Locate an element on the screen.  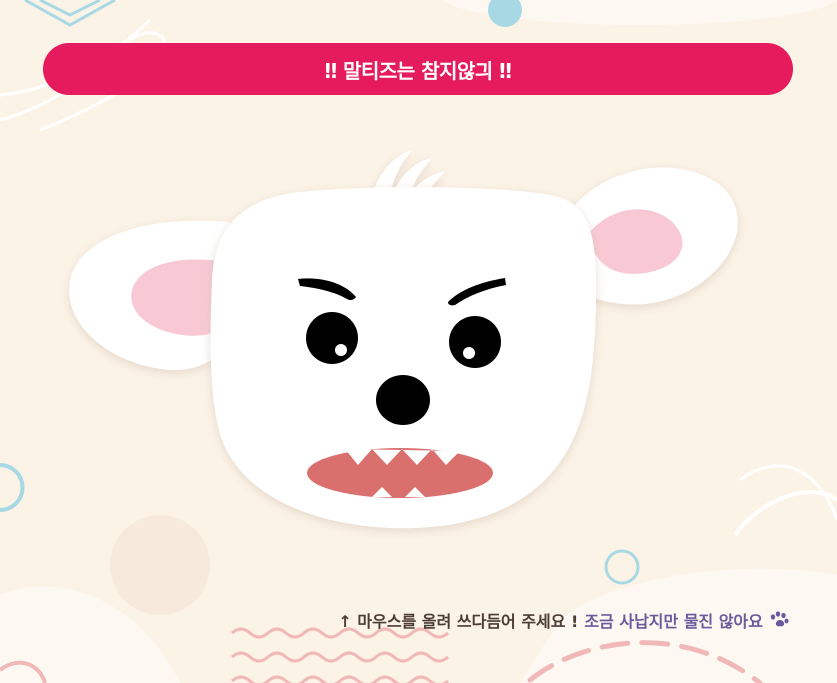
mouth is located at coordinates (400, 473).